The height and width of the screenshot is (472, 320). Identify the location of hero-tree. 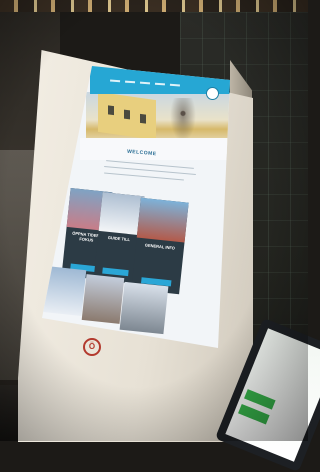
(183, 120).